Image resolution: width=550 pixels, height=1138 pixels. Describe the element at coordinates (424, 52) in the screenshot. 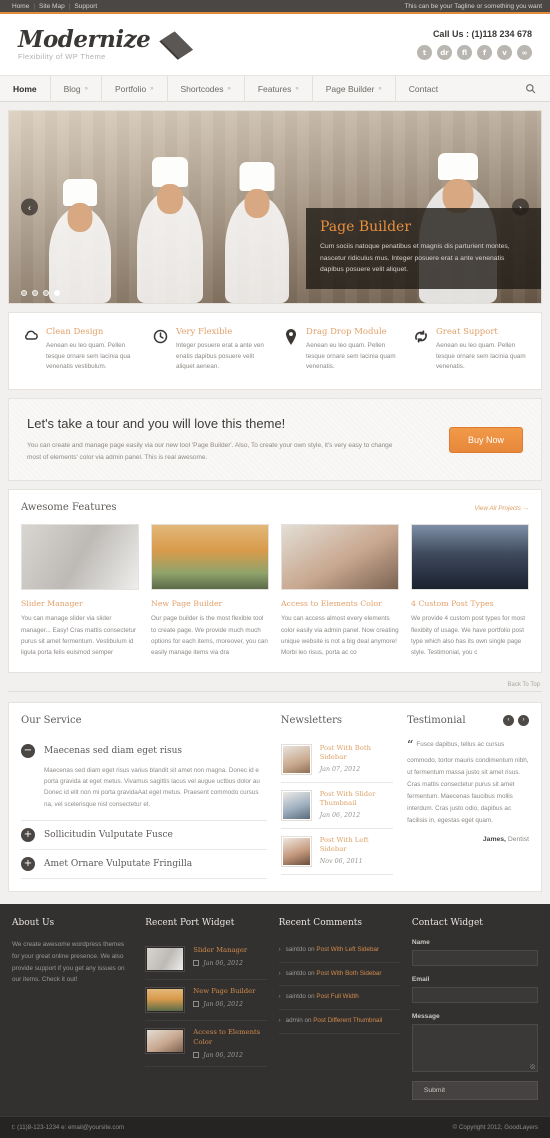

I see `twitter-icon: t` at that location.